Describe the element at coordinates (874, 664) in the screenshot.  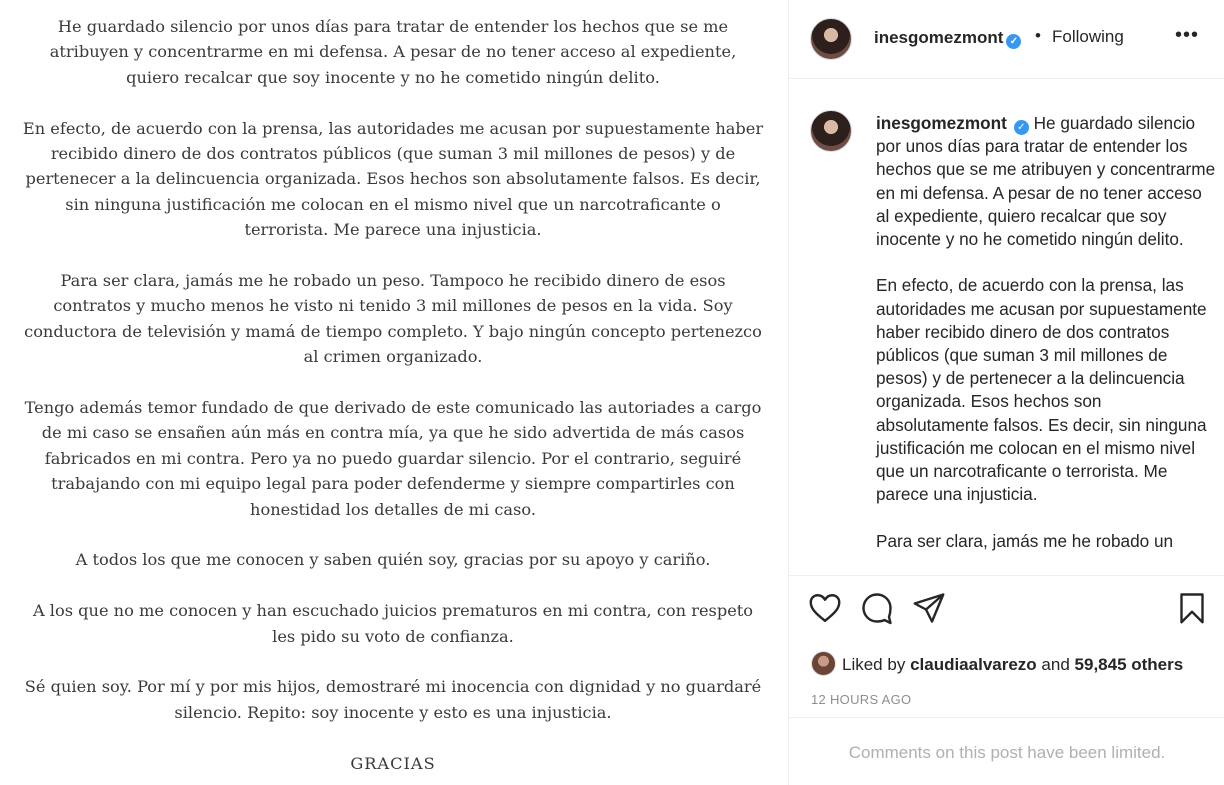
I see `likes-prefix: Liked by` at that location.